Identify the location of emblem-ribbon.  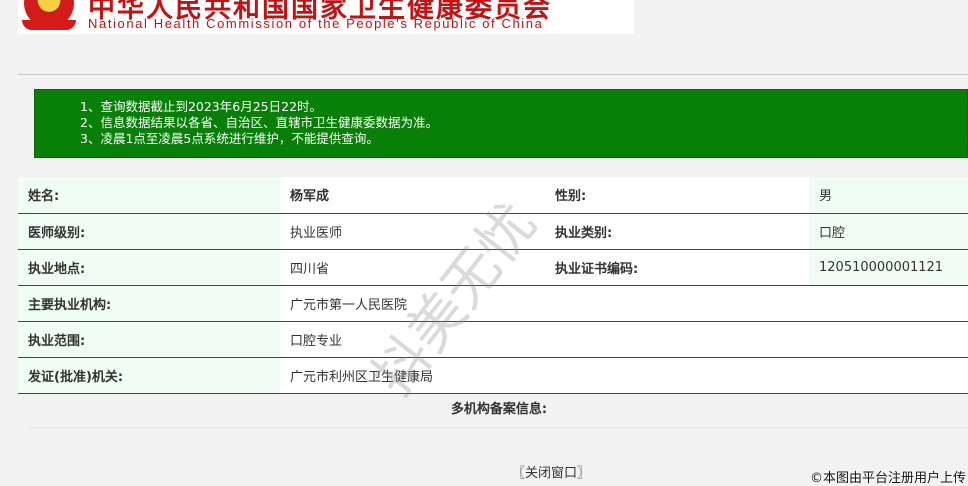
(49, 25).